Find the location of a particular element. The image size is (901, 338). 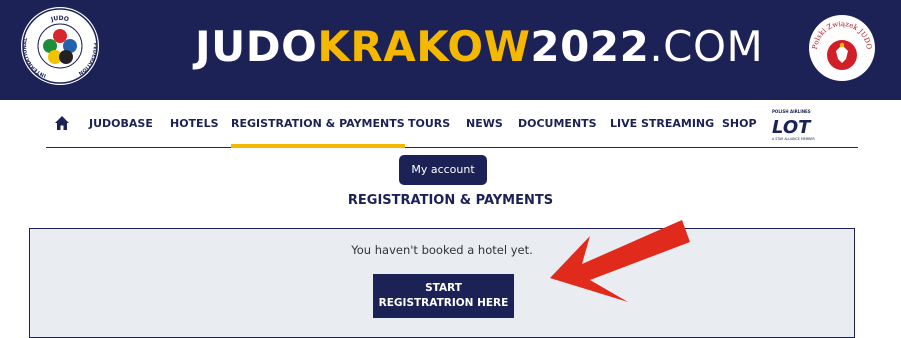

svg-text: LOT is located at coordinates (792, 127).